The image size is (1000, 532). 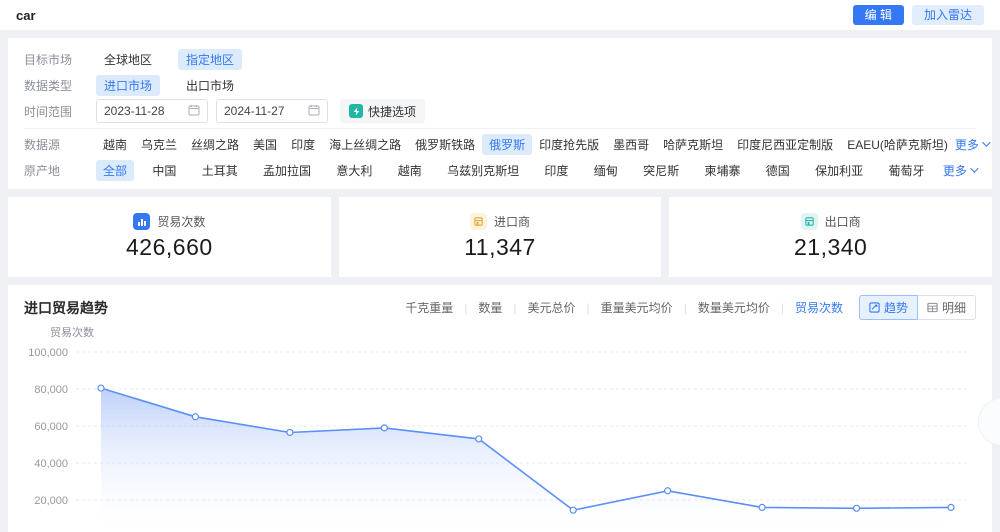 What do you see at coordinates (220, 170) in the screenshot?
I see `origin-item: 土耳其` at bounding box center [220, 170].